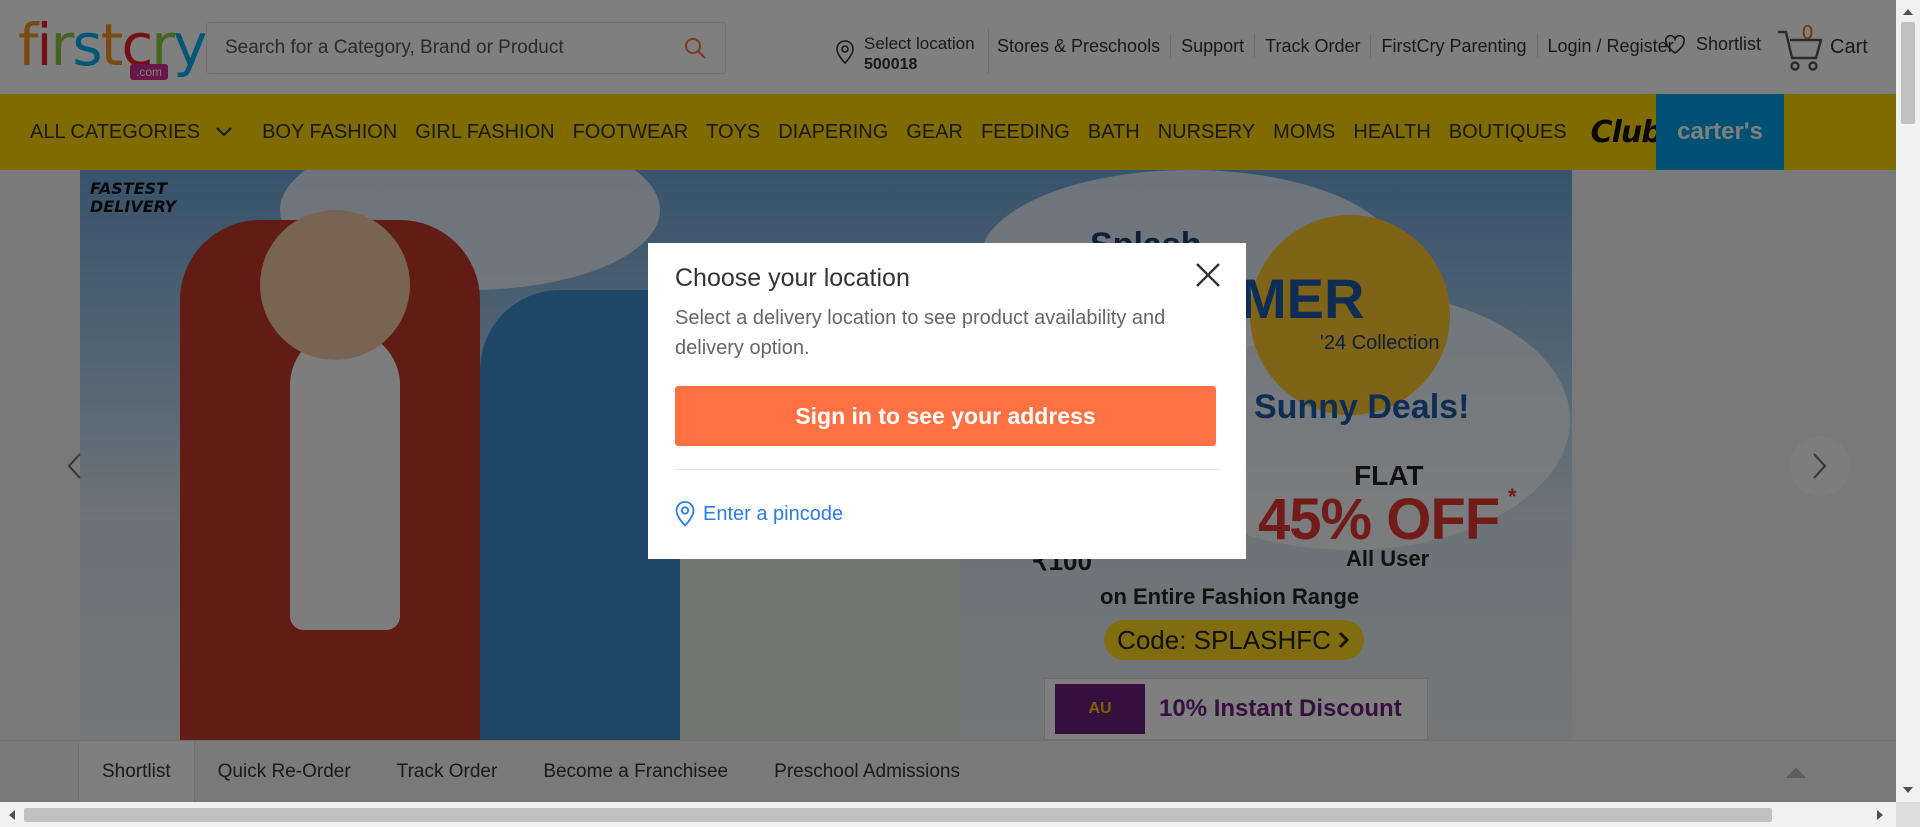  What do you see at coordinates (1908, 401) in the screenshot?
I see `vertical-scrollbar` at bounding box center [1908, 401].